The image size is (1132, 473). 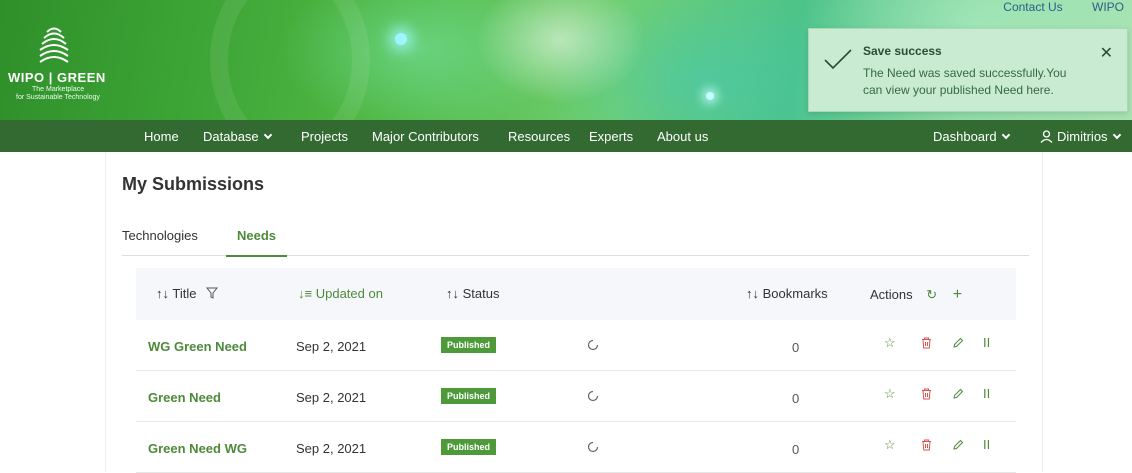 What do you see at coordinates (290, 60) in the screenshot?
I see `banner-decoration` at bounding box center [290, 60].